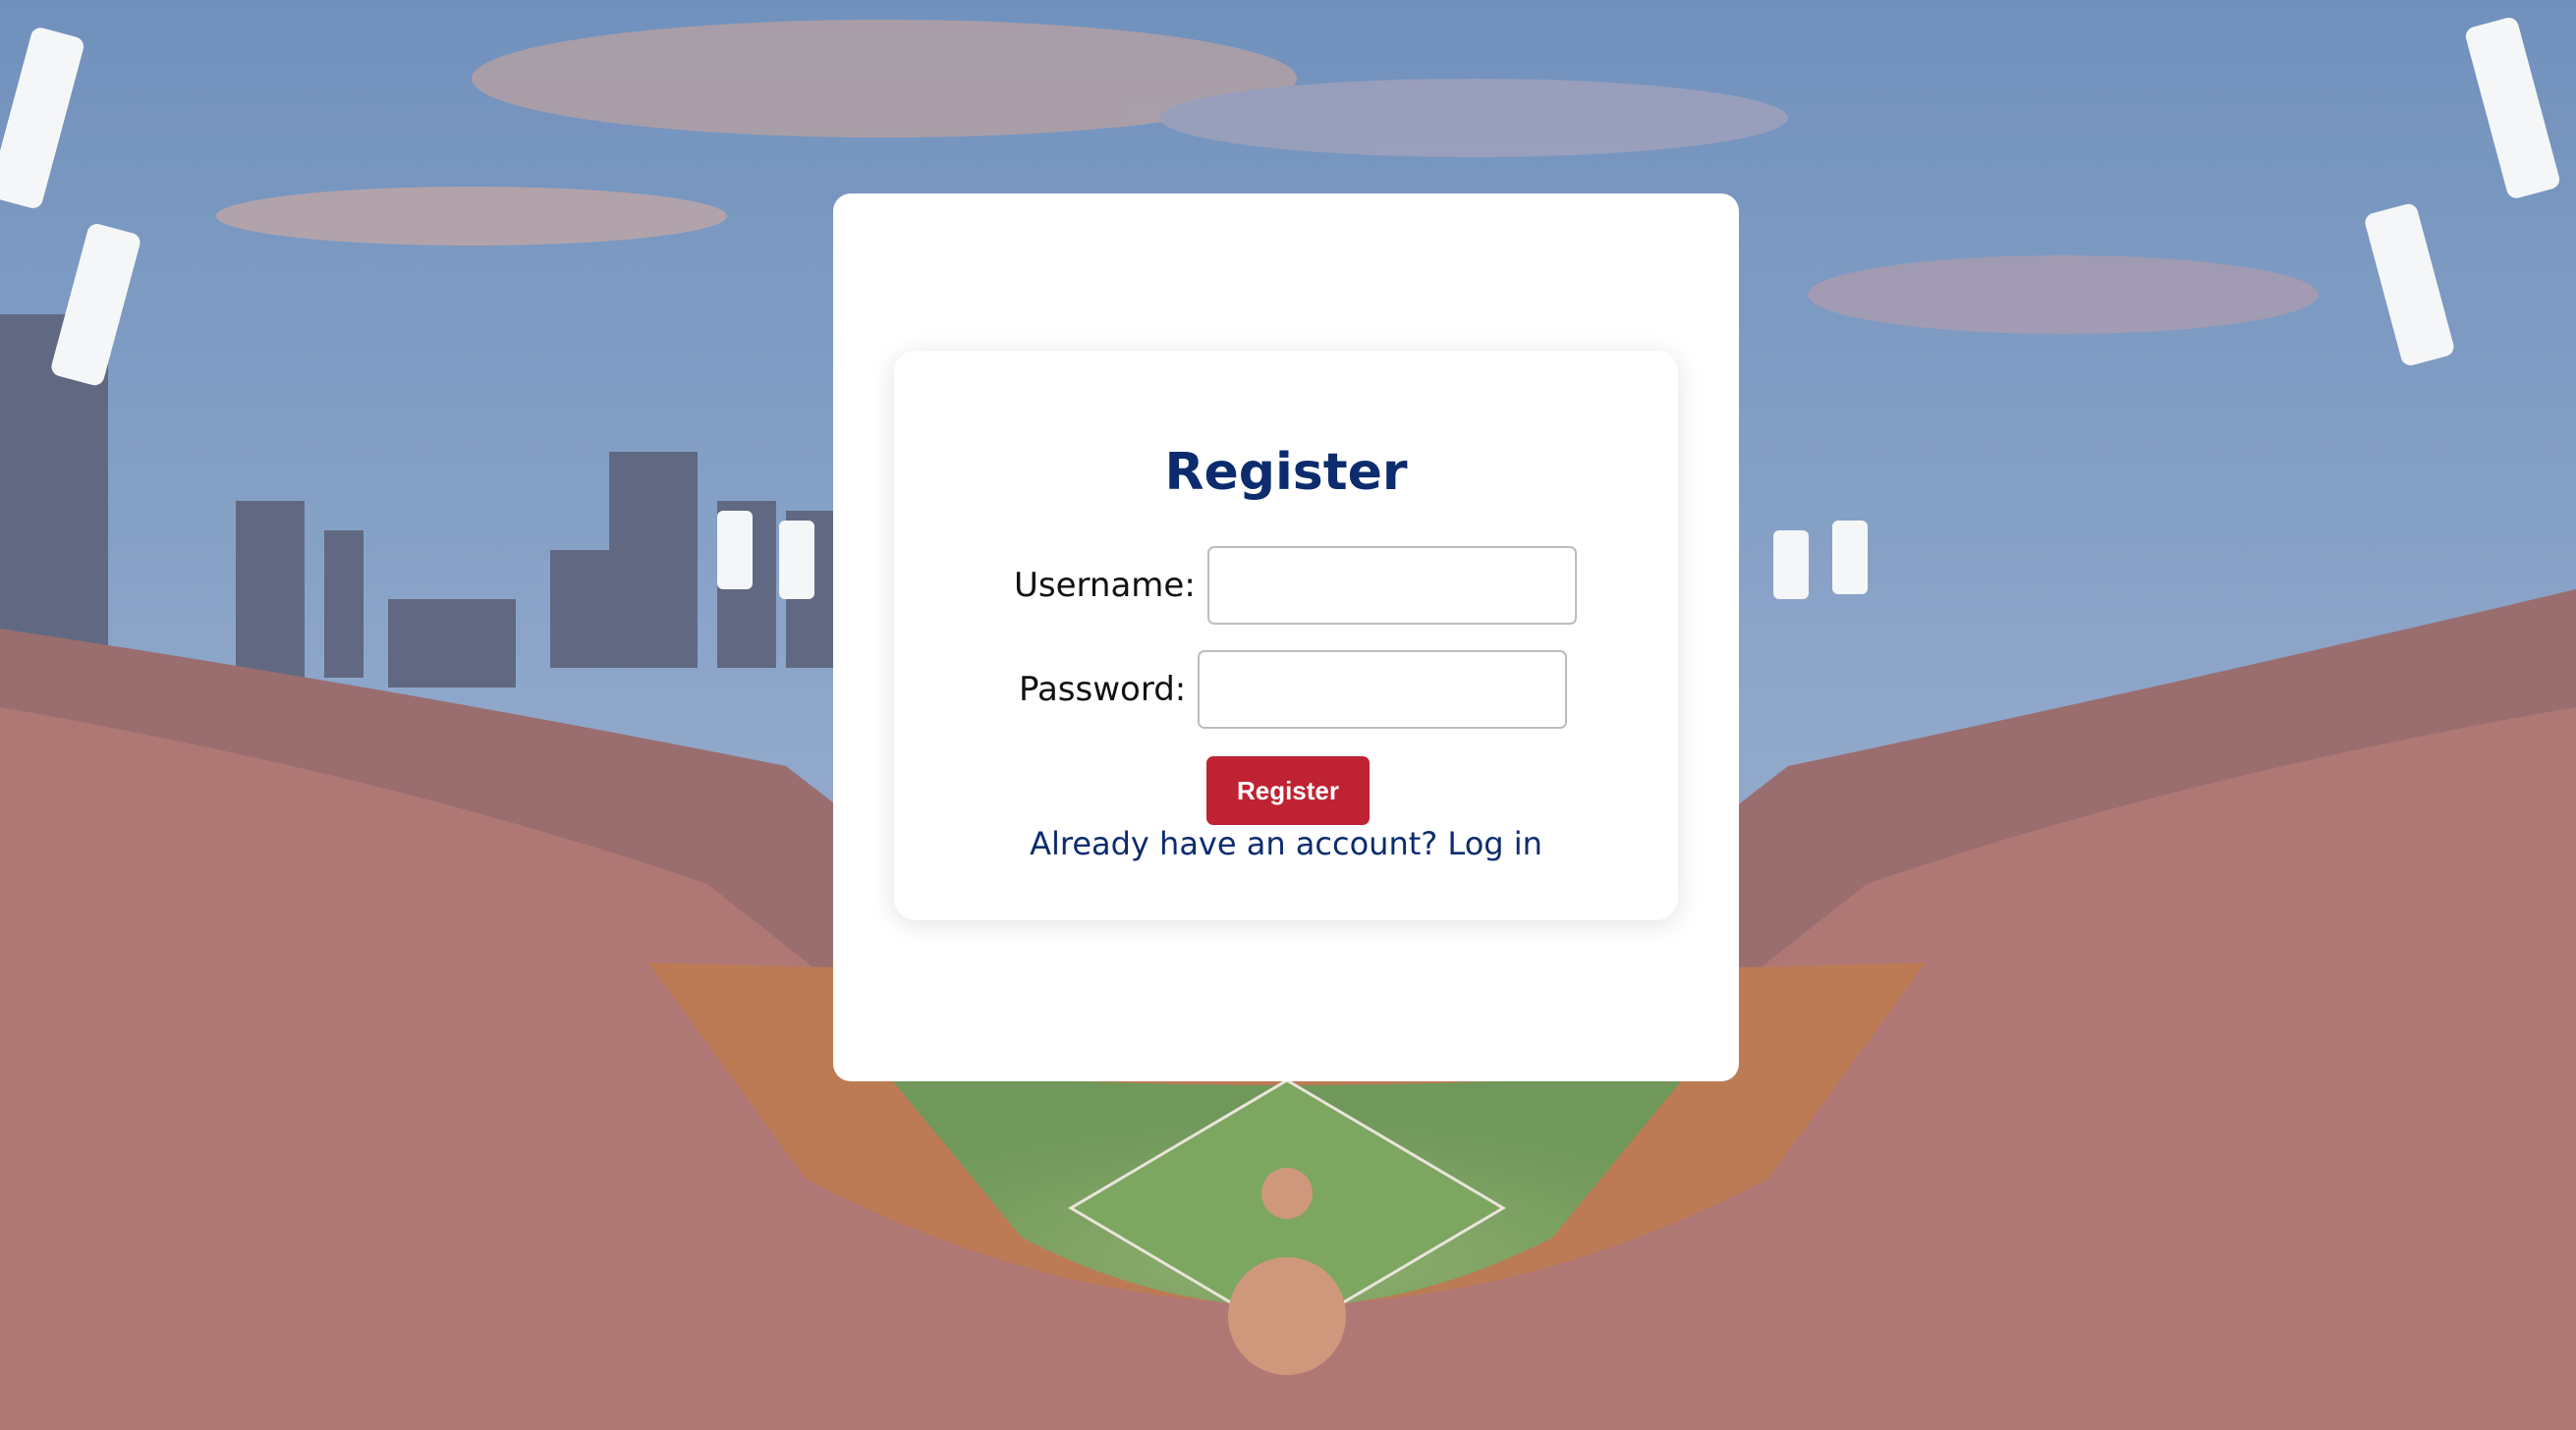 This screenshot has height=1430, width=2576. Describe the element at coordinates (1383, 689) in the screenshot. I see `password-input` at that location.